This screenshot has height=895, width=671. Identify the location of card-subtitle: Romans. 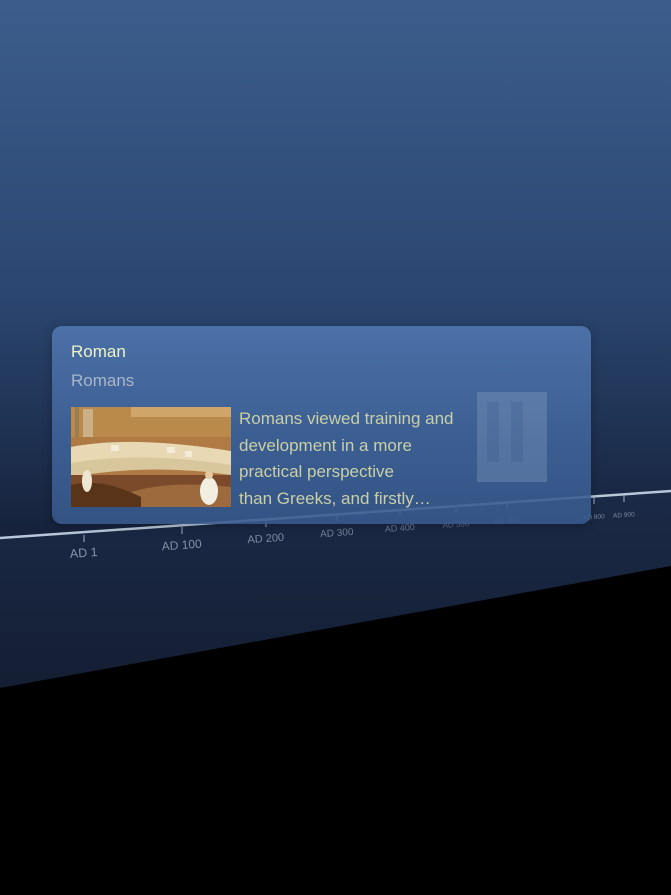
(103, 380).